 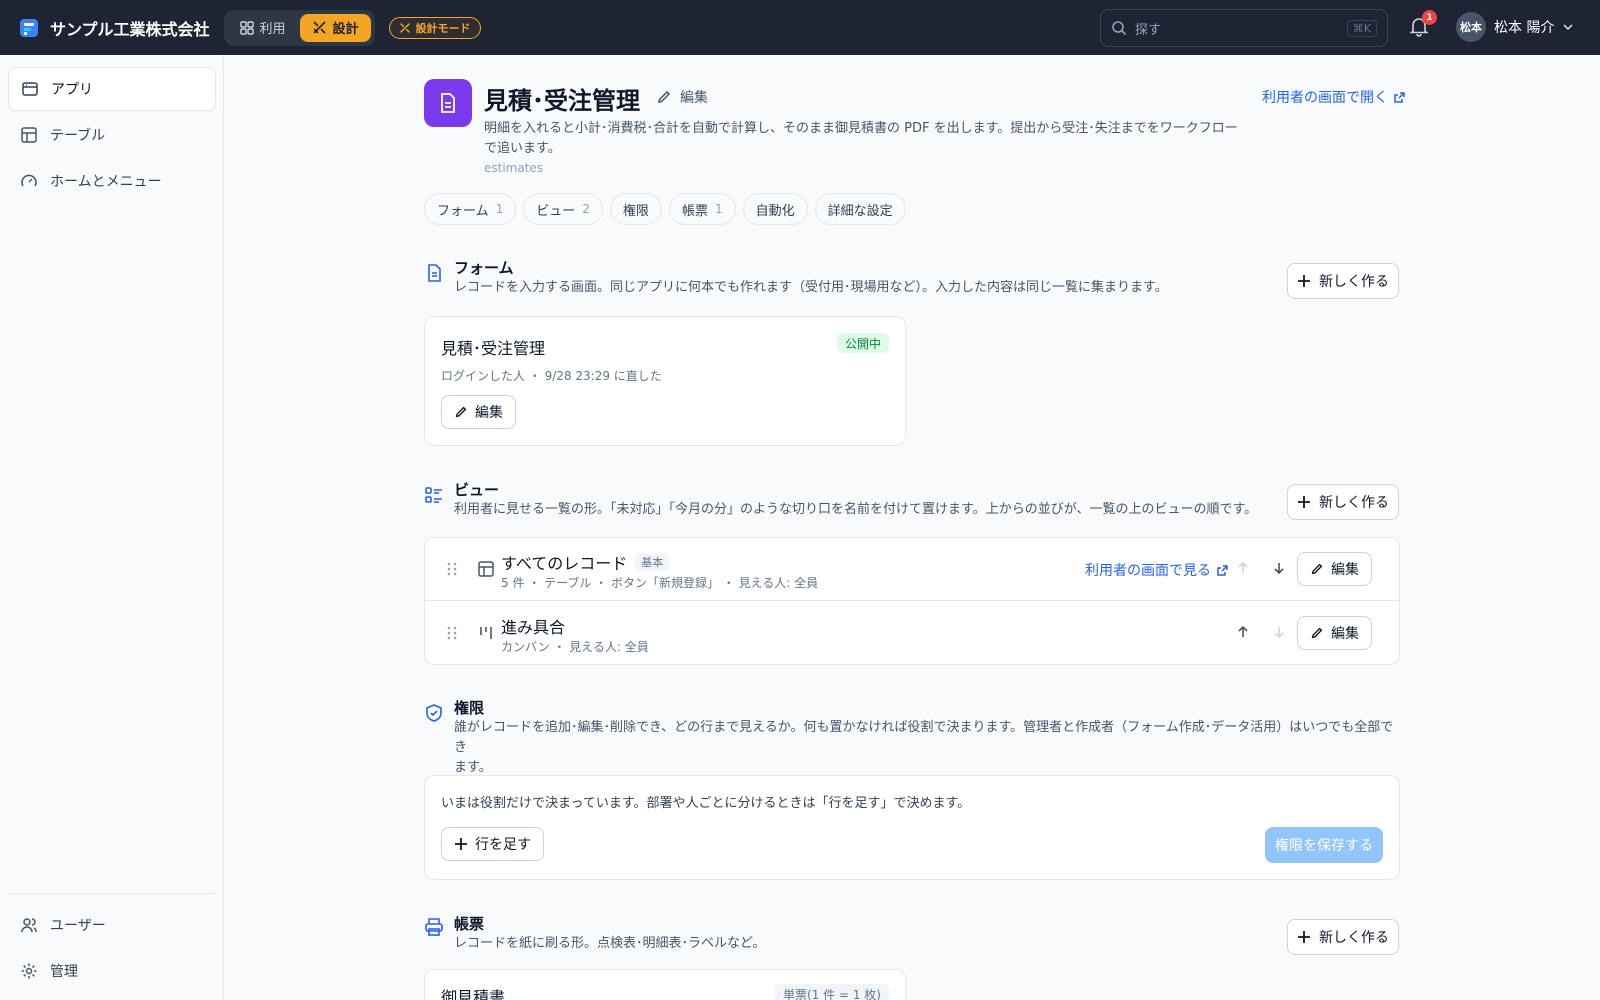 I want to click on notifications-button: 1, so click(x=1422, y=25).